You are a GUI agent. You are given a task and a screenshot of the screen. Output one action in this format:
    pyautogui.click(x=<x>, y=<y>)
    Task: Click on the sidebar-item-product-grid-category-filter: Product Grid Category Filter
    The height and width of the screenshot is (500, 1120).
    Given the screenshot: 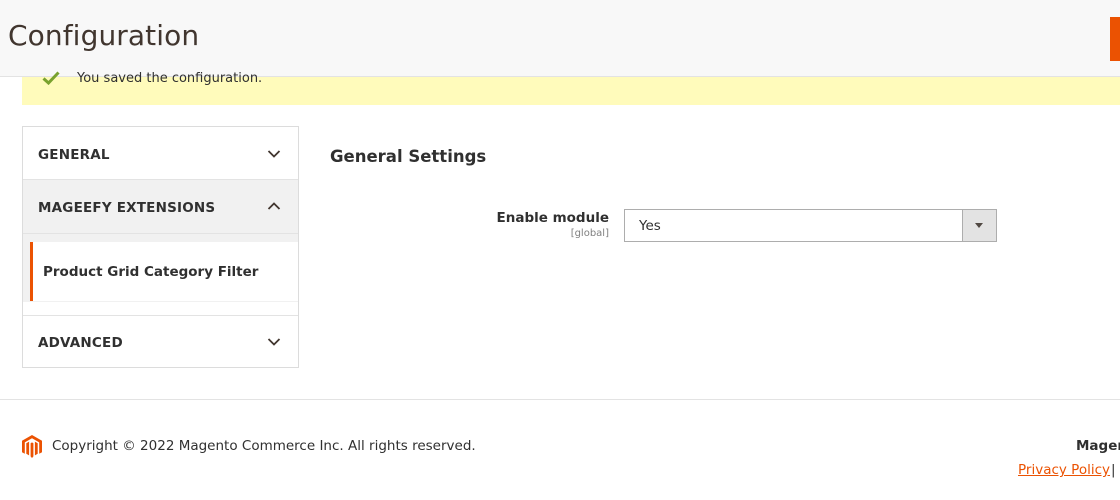 What is the action you would take?
    pyautogui.click(x=164, y=271)
    